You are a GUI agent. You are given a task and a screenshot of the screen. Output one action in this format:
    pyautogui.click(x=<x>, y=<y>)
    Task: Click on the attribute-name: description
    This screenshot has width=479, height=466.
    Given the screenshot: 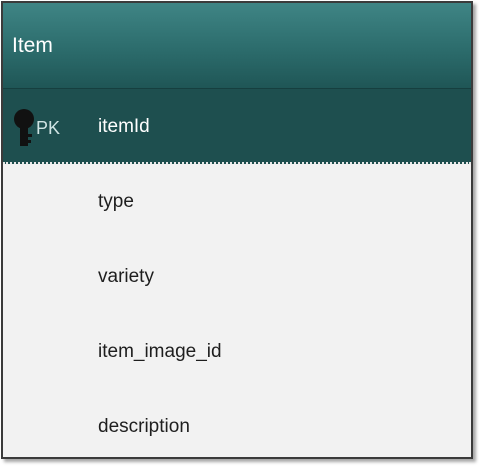 What is the action you would take?
    pyautogui.click(x=144, y=426)
    